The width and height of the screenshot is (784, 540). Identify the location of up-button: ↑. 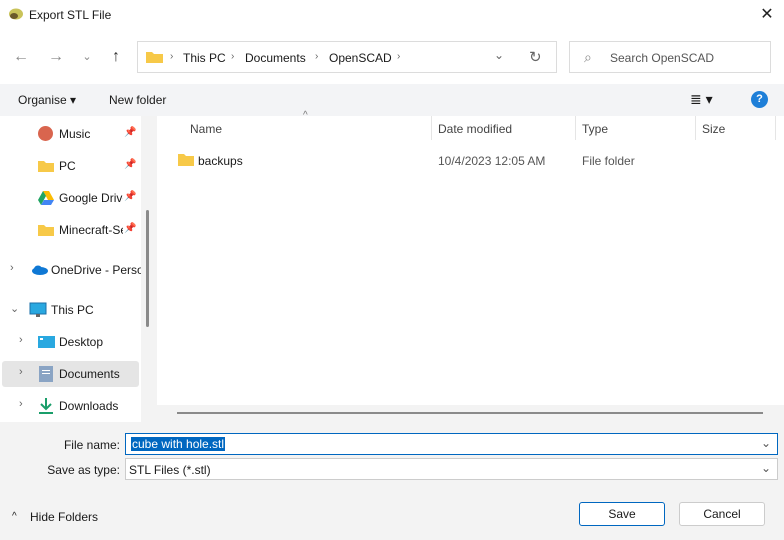
(116, 57).